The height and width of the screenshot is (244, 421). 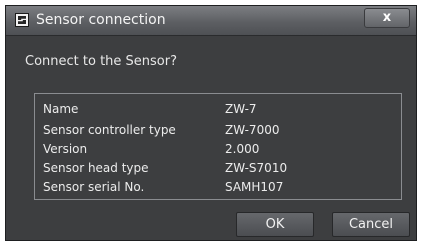 What do you see at coordinates (256, 168) in the screenshot?
I see `row-value: ZW-S7010` at bounding box center [256, 168].